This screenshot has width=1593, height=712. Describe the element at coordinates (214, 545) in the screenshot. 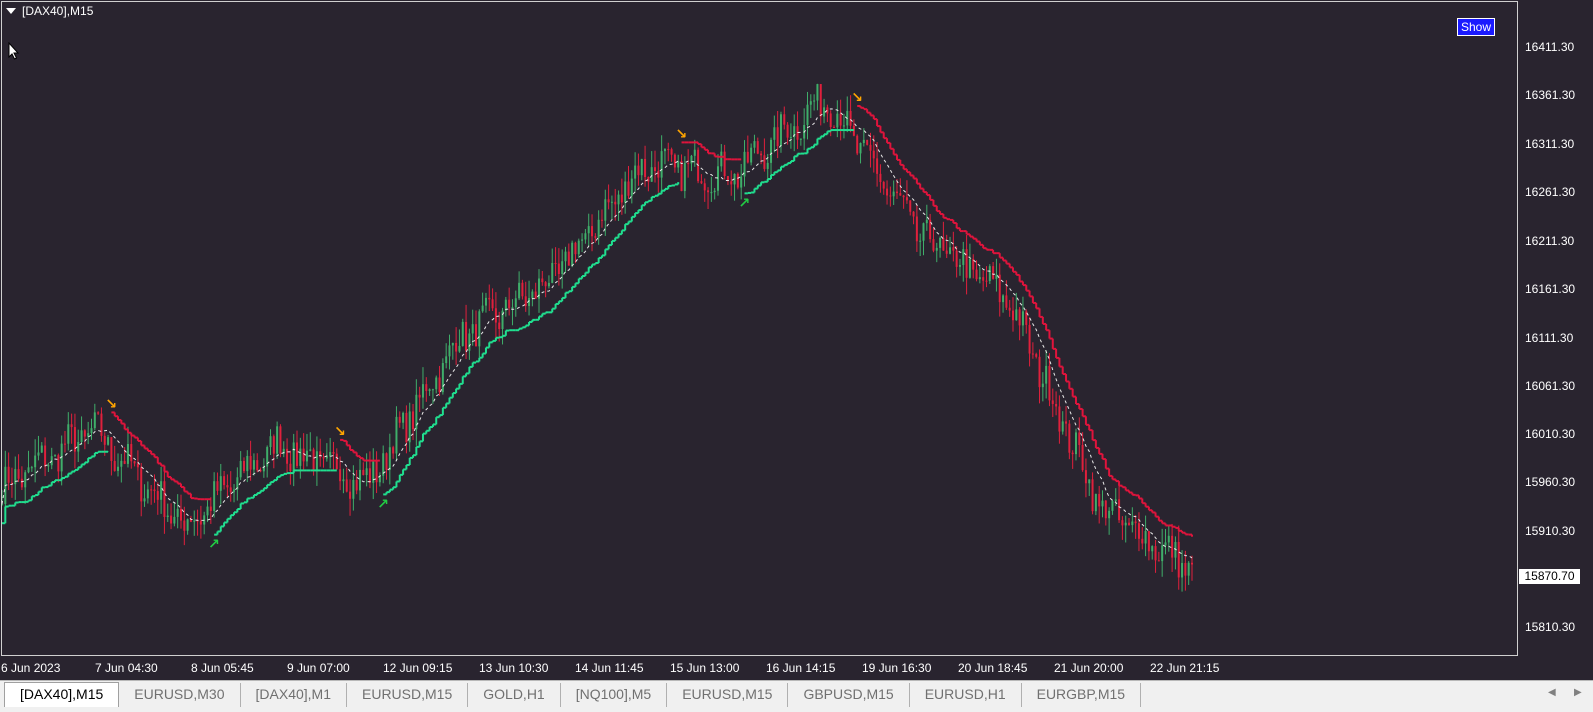

I see `buy-arrow-icon: ↗` at that location.